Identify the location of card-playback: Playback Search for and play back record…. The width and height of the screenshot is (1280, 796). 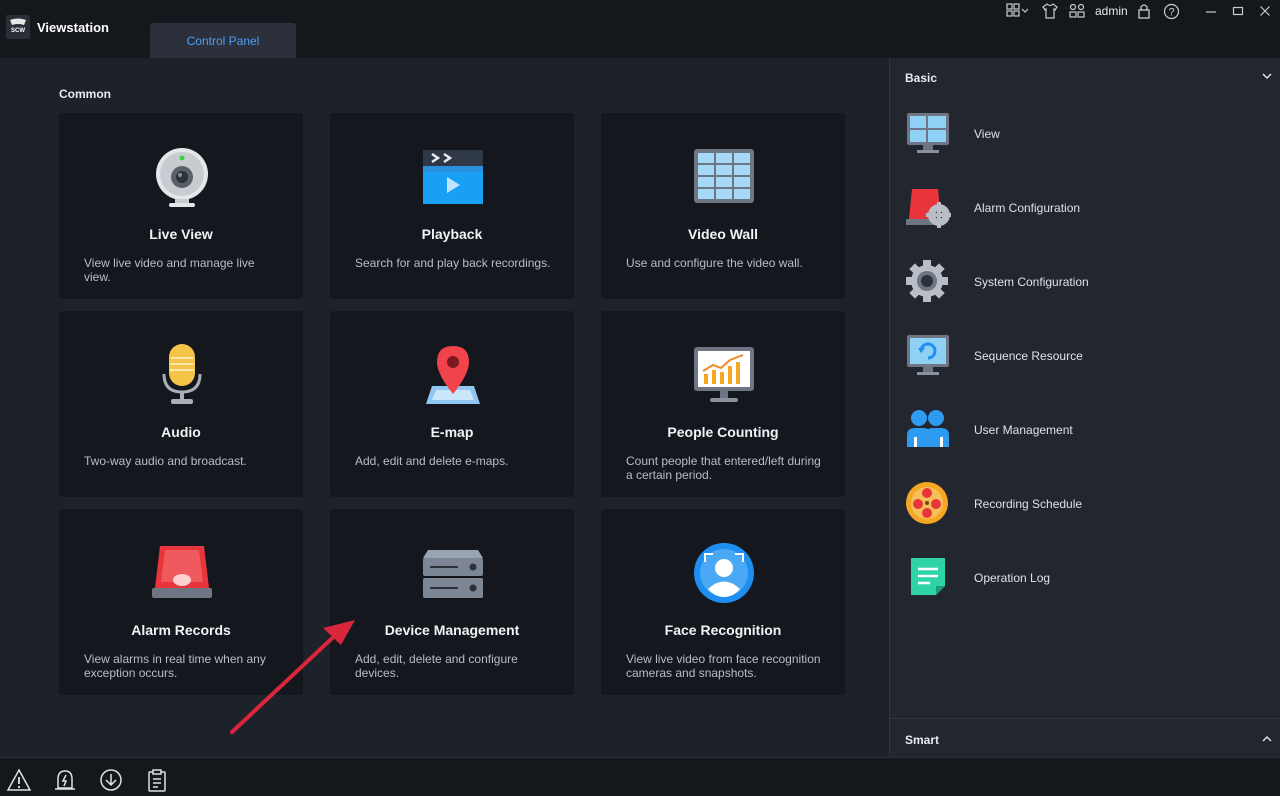
(452, 206).